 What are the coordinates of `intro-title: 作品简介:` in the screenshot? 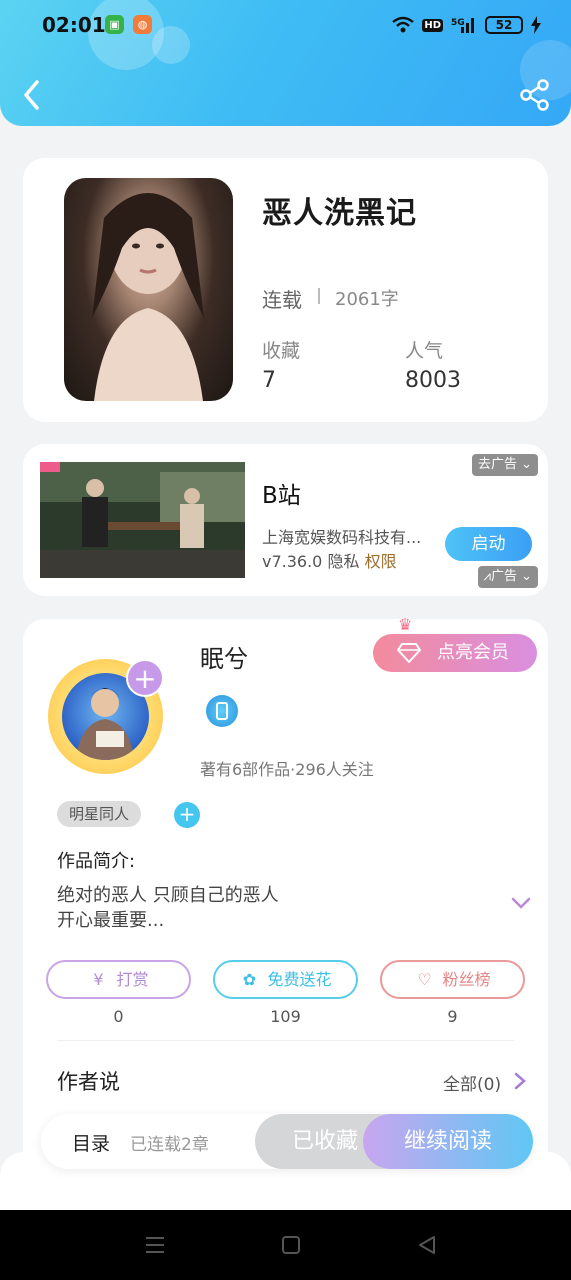 It's located at (96, 861).